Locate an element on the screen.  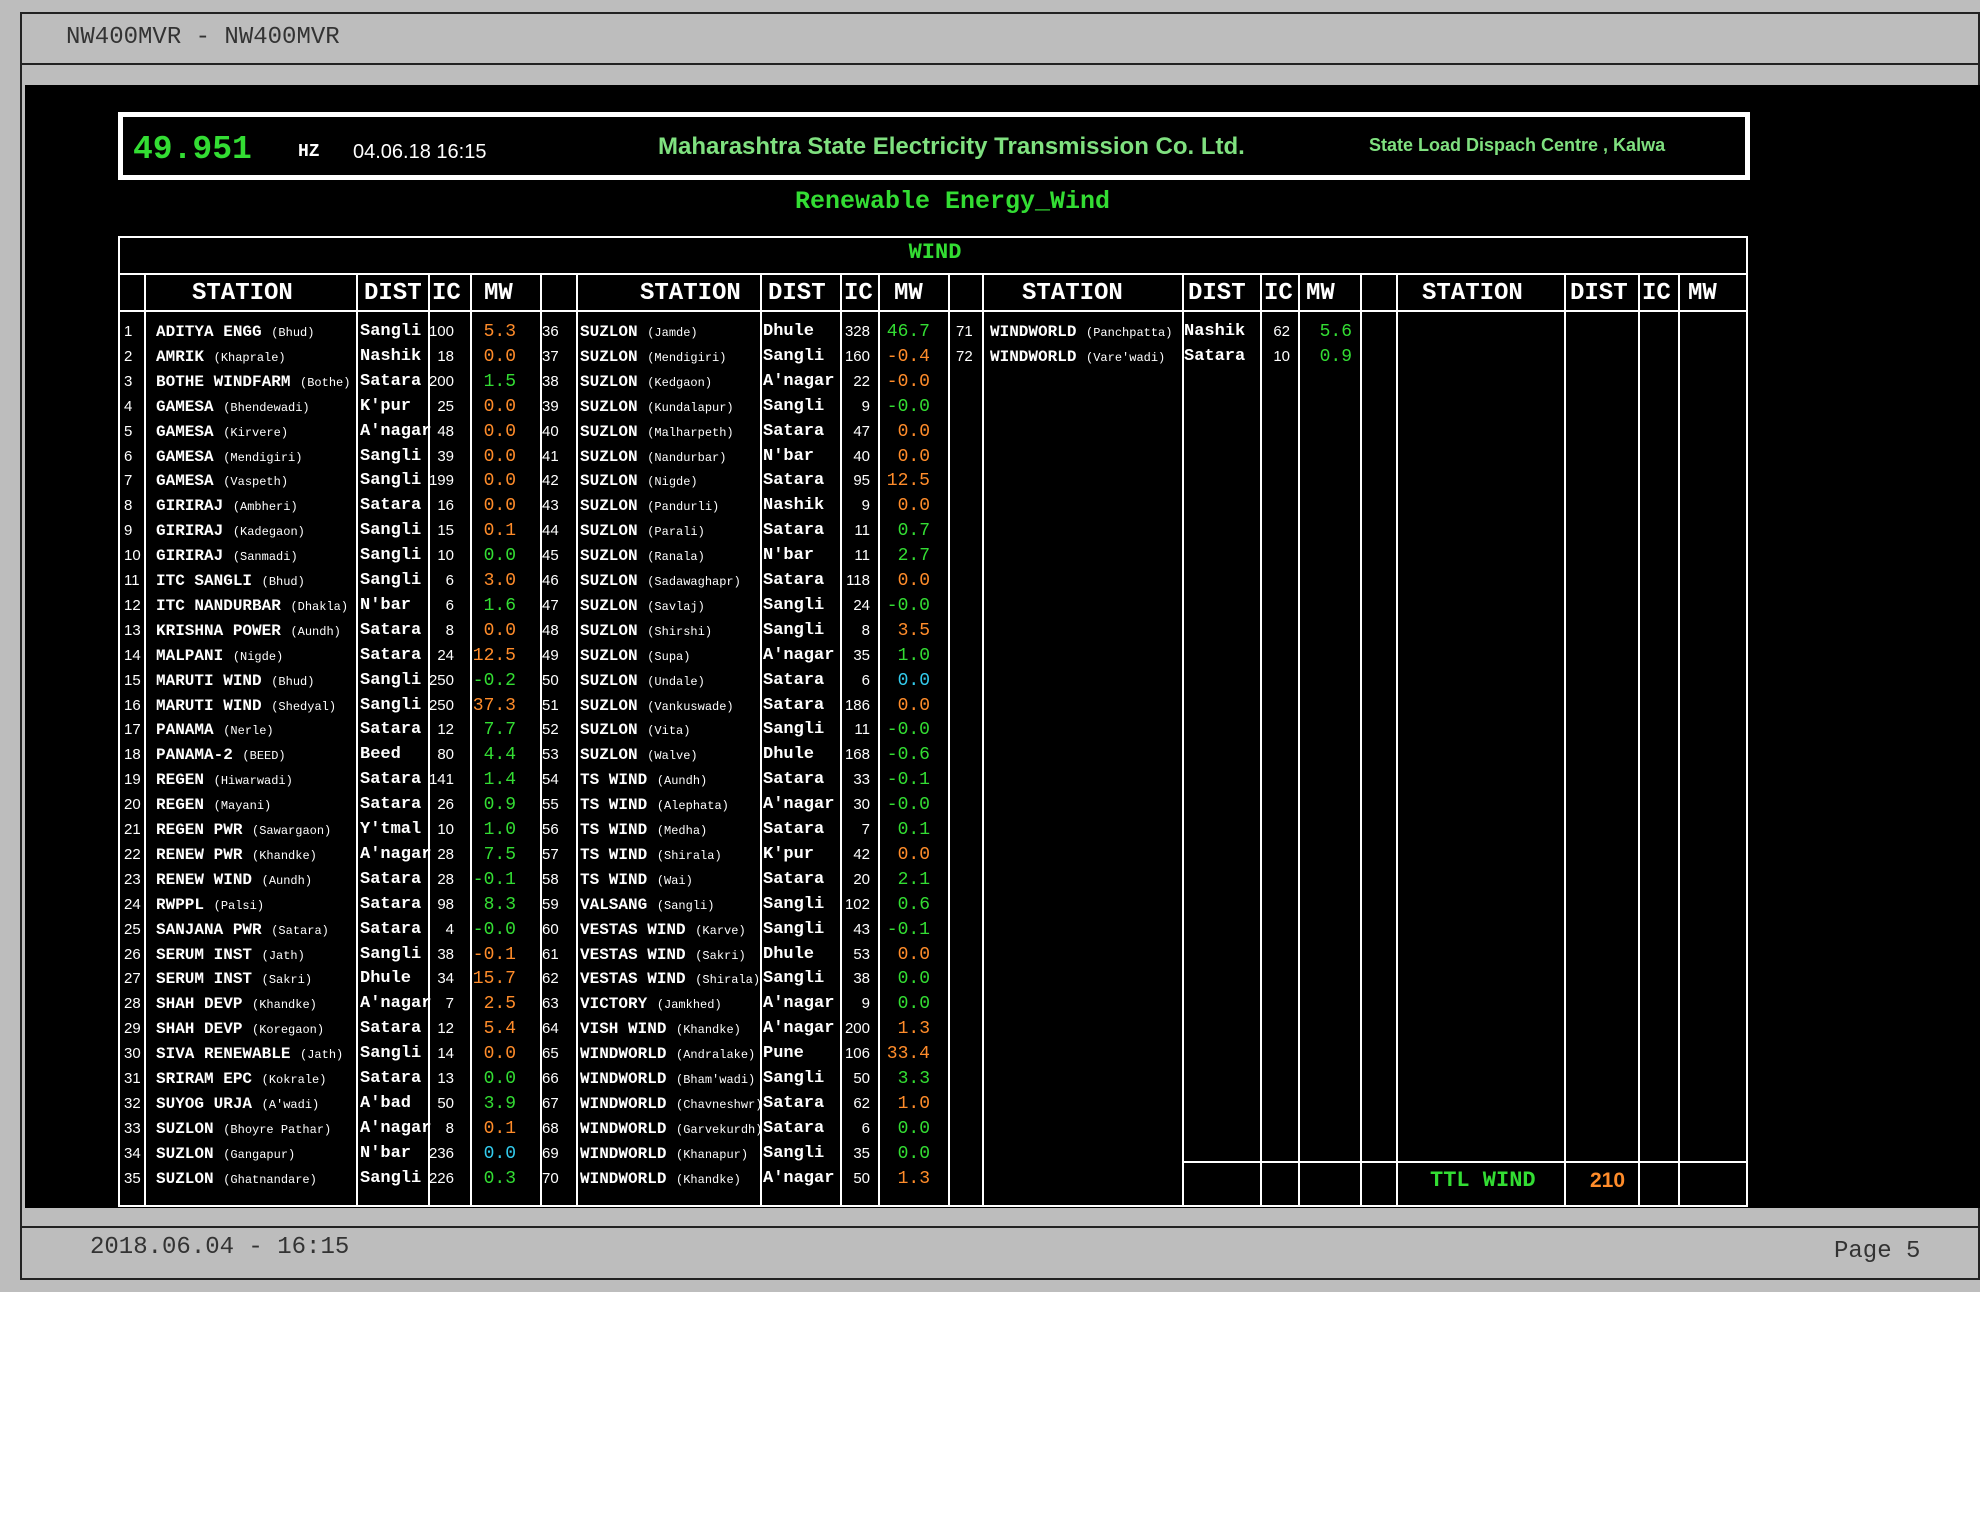
station-name: PANAMA (Nerle) is located at coordinates (215, 730).